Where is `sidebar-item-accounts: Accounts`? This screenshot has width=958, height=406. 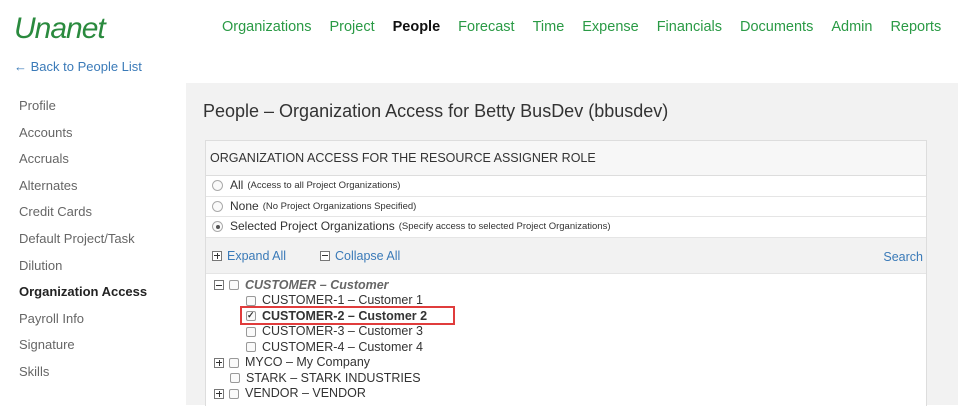
sidebar-item-accounts: Accounts is located at coordinates (93, 133).